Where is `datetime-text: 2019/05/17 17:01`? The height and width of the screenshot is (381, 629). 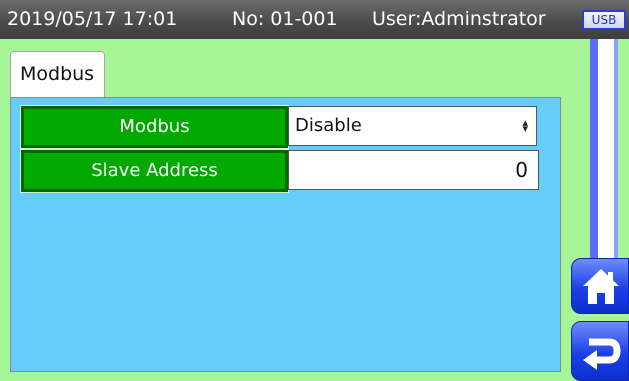 datetime-text: 2019/05/17 17:01 is located at coordinates (92, 19).